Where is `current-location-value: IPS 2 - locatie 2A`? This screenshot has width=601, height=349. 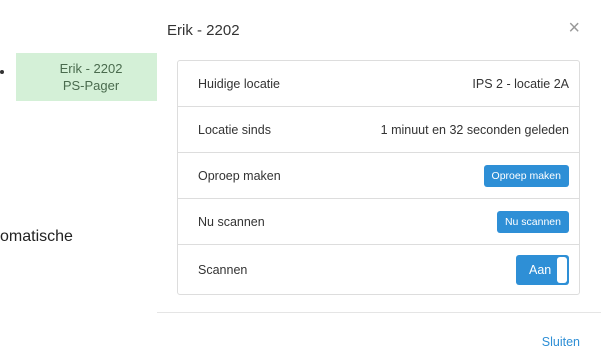
current-location-value: IPS 2 - locatie 2A is located at coordinates (520, 83).